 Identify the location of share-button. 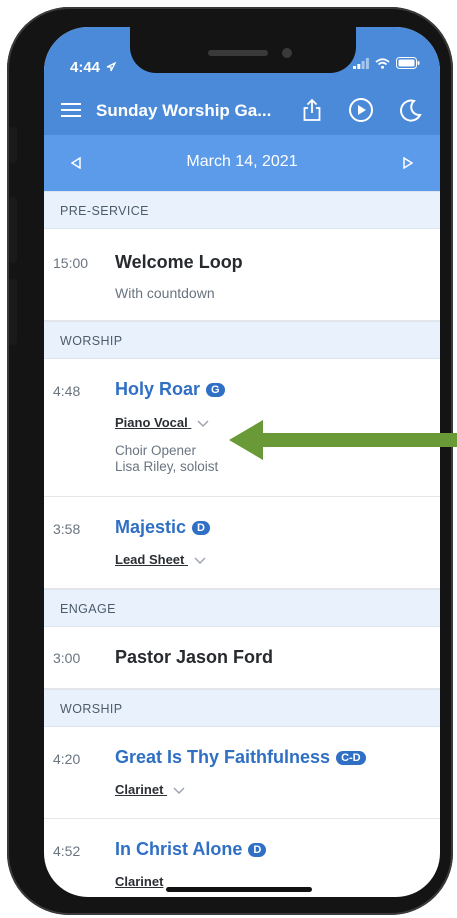
(312, 110).